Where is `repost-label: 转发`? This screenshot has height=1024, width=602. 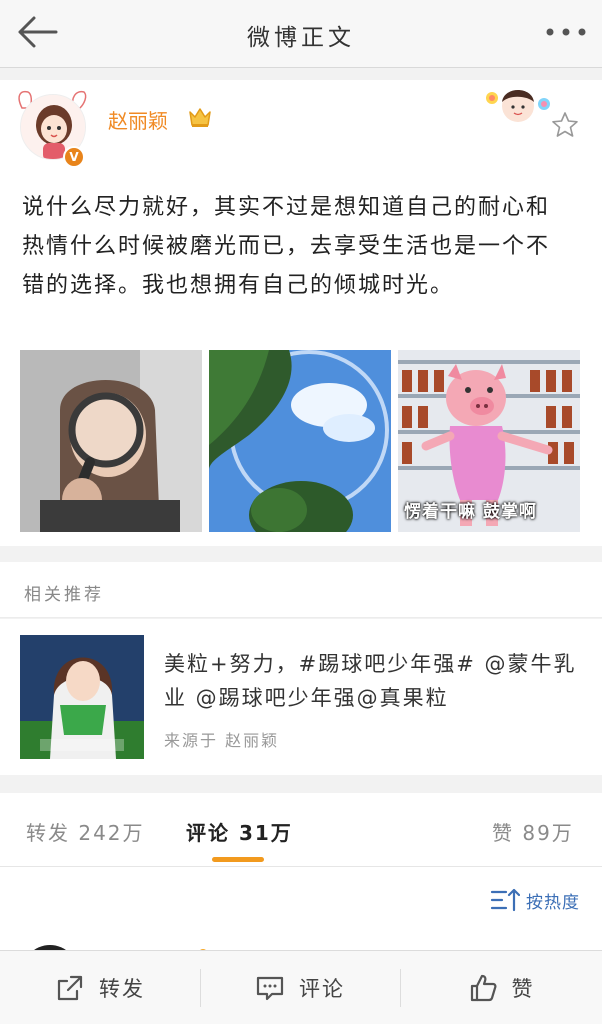
repost-label: 转发 is located at coordinates (122, 989).